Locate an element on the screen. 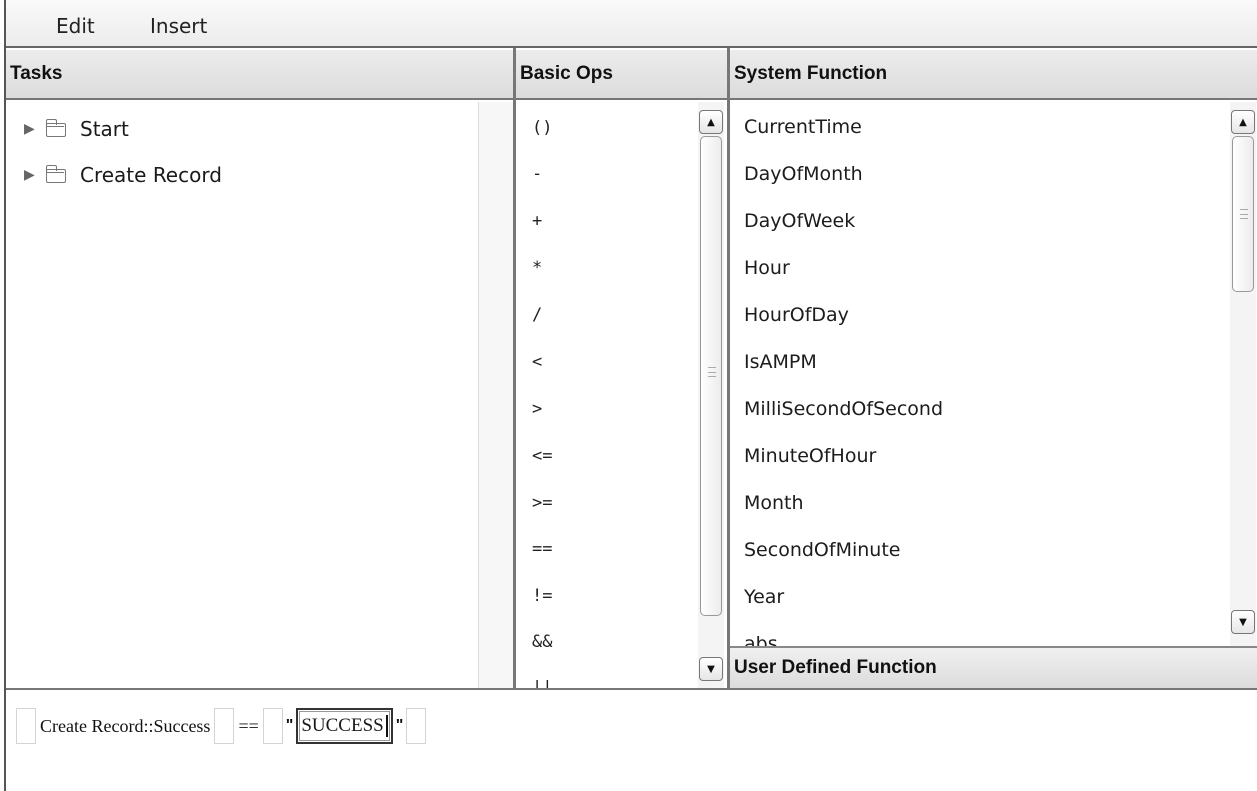 This screenshot has height=791, width=1257. function-scrollbar: ▲ ▼ is located at coordinates (1243, 374).